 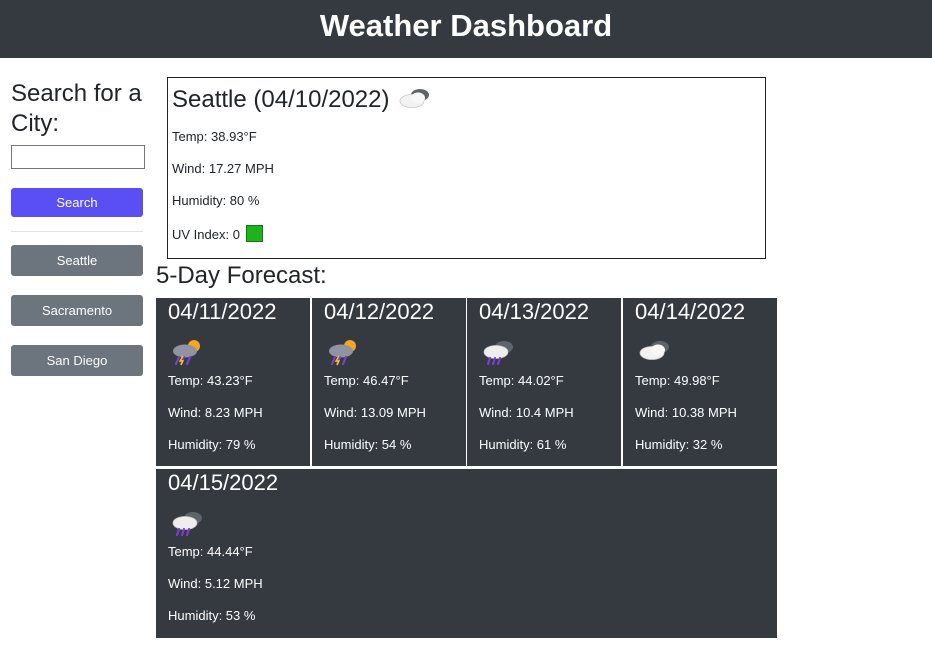 I want to click on forecast-humidity: Humidity: 79 %, so click(x=212, y=444).